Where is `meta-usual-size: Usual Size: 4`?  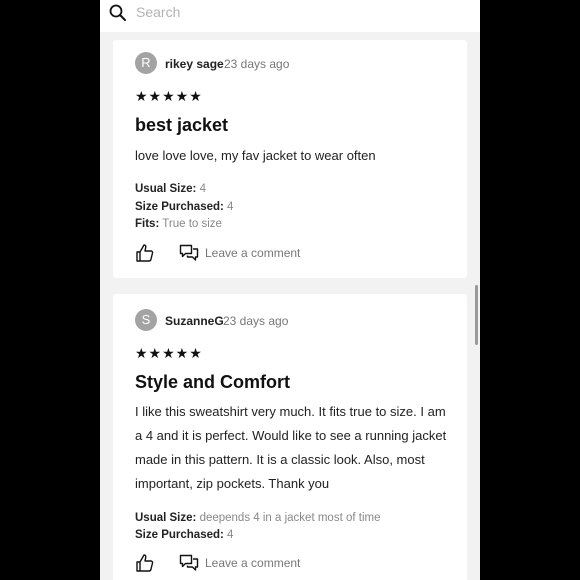 meta-usual-size: Usual Size: 4 is located at coordinates (170, 189).